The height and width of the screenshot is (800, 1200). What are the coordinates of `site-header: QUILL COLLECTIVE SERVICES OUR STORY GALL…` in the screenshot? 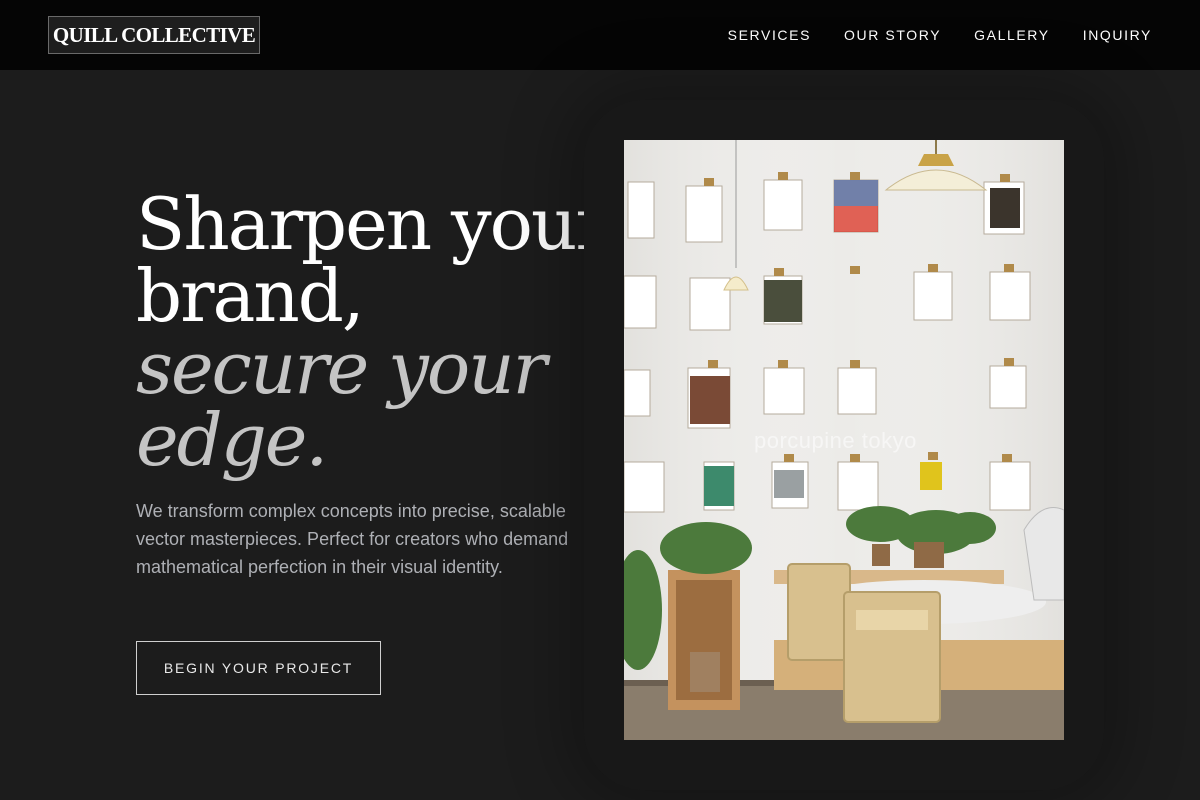 It's located at (600, 35).